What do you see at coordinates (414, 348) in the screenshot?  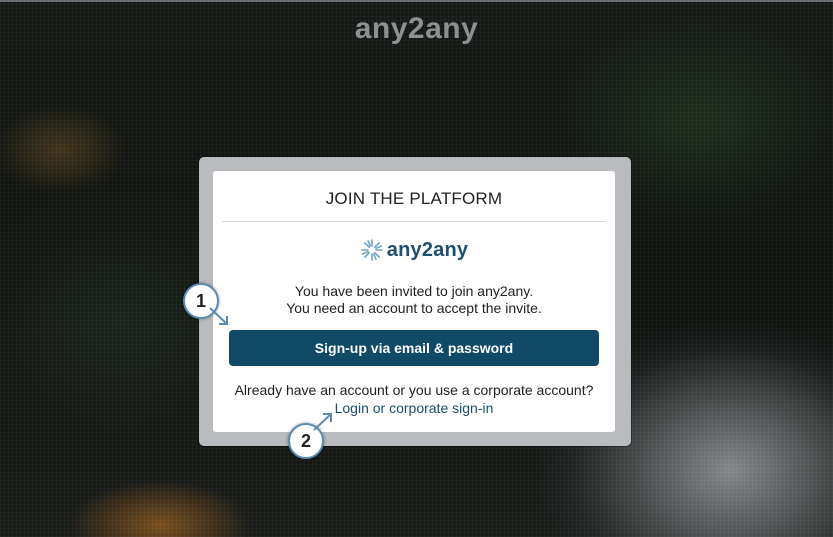 I see `signup-email-button: Sign-up via email & password` at bounding box center [414, 348].